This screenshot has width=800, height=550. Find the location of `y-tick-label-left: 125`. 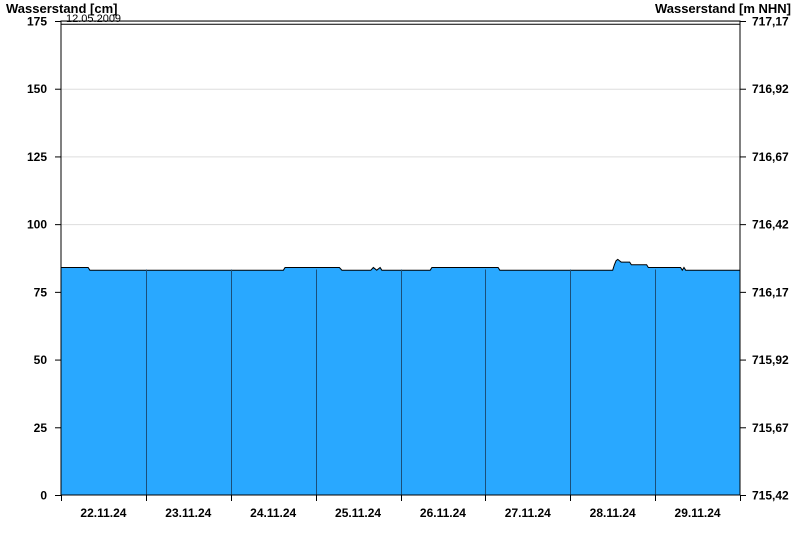

y-tick-label-left: 125 is located at coordinates (37, 157).